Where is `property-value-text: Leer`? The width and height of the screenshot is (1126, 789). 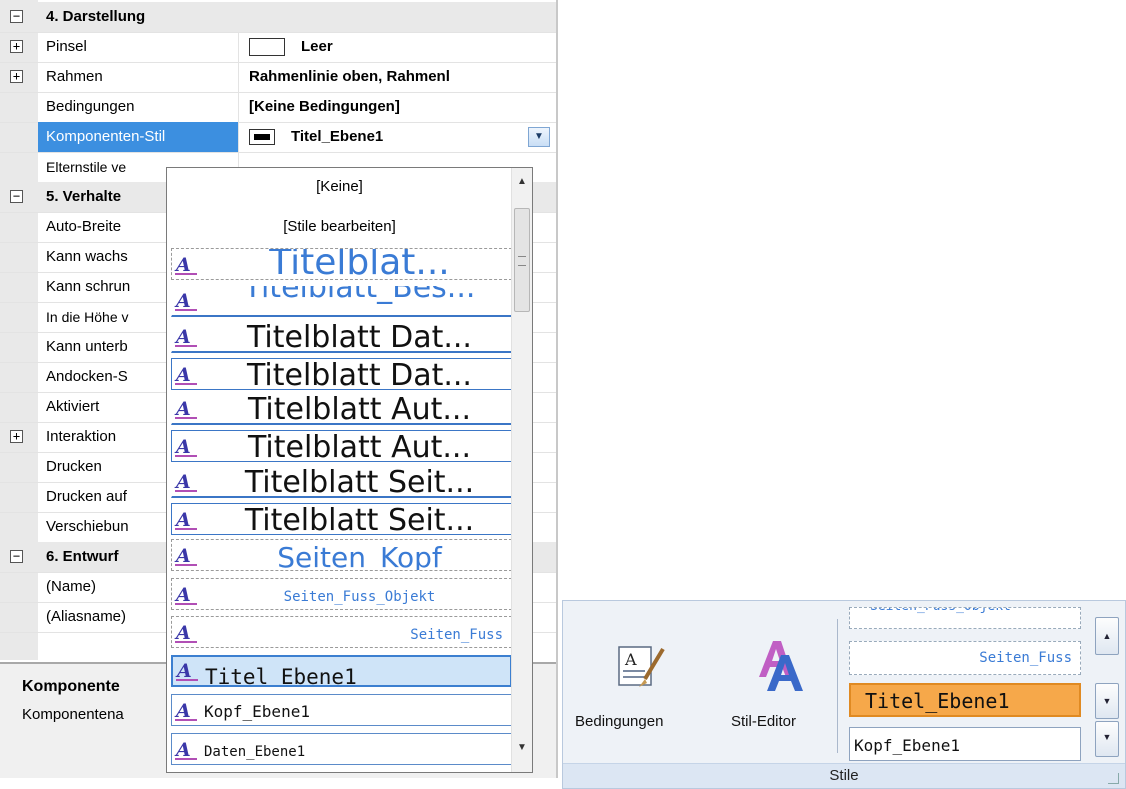
property-value-text: Leer is located at coordinates (317, 46).